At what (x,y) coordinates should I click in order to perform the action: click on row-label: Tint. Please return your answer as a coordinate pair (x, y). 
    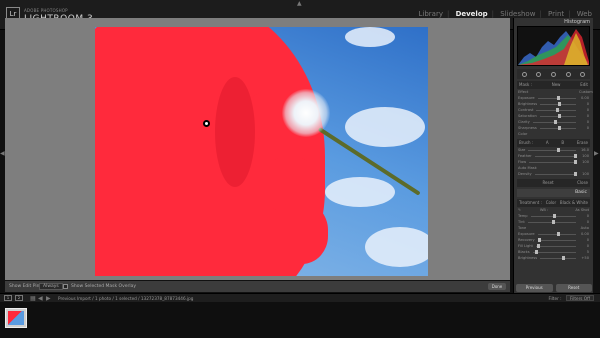
    Looking at the image, I should click on (521, 222).